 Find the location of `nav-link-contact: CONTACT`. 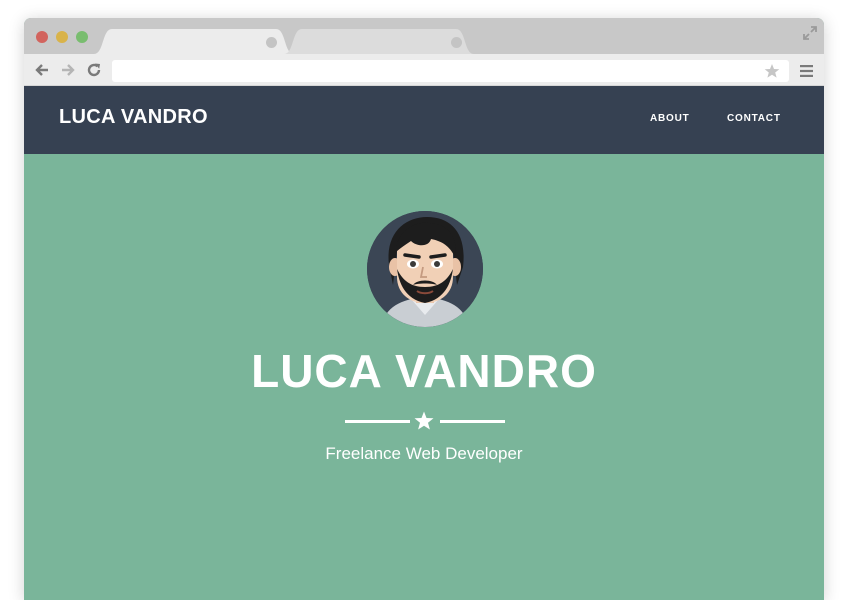

nav-link-contact: CONTACT is located at coordinates (754, 118).